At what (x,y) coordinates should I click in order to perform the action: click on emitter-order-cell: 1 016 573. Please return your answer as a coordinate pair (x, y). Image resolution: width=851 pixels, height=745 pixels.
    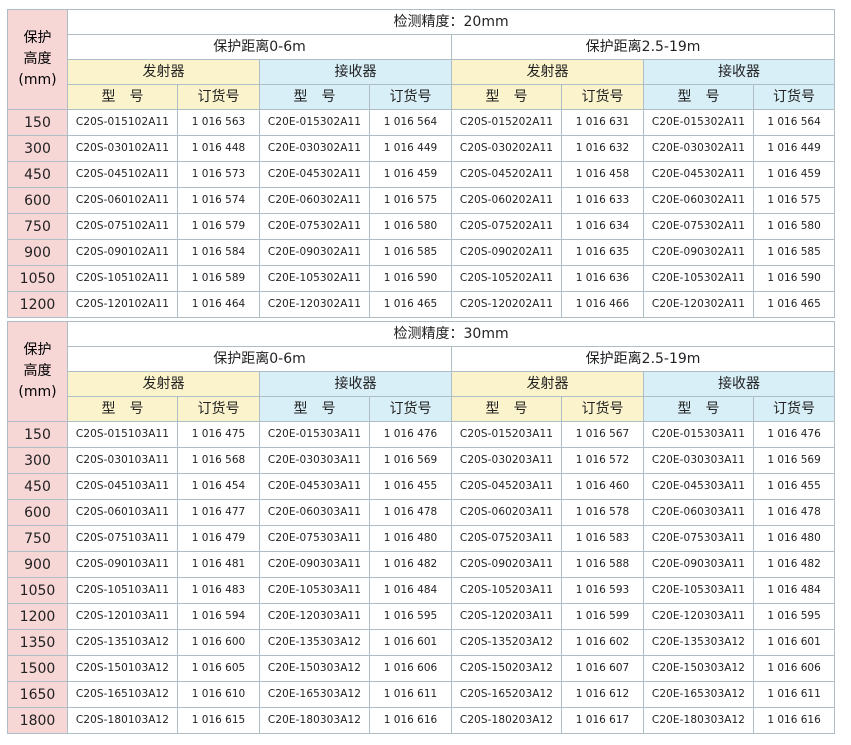
    Looking at the image, I should click on (218, 174).